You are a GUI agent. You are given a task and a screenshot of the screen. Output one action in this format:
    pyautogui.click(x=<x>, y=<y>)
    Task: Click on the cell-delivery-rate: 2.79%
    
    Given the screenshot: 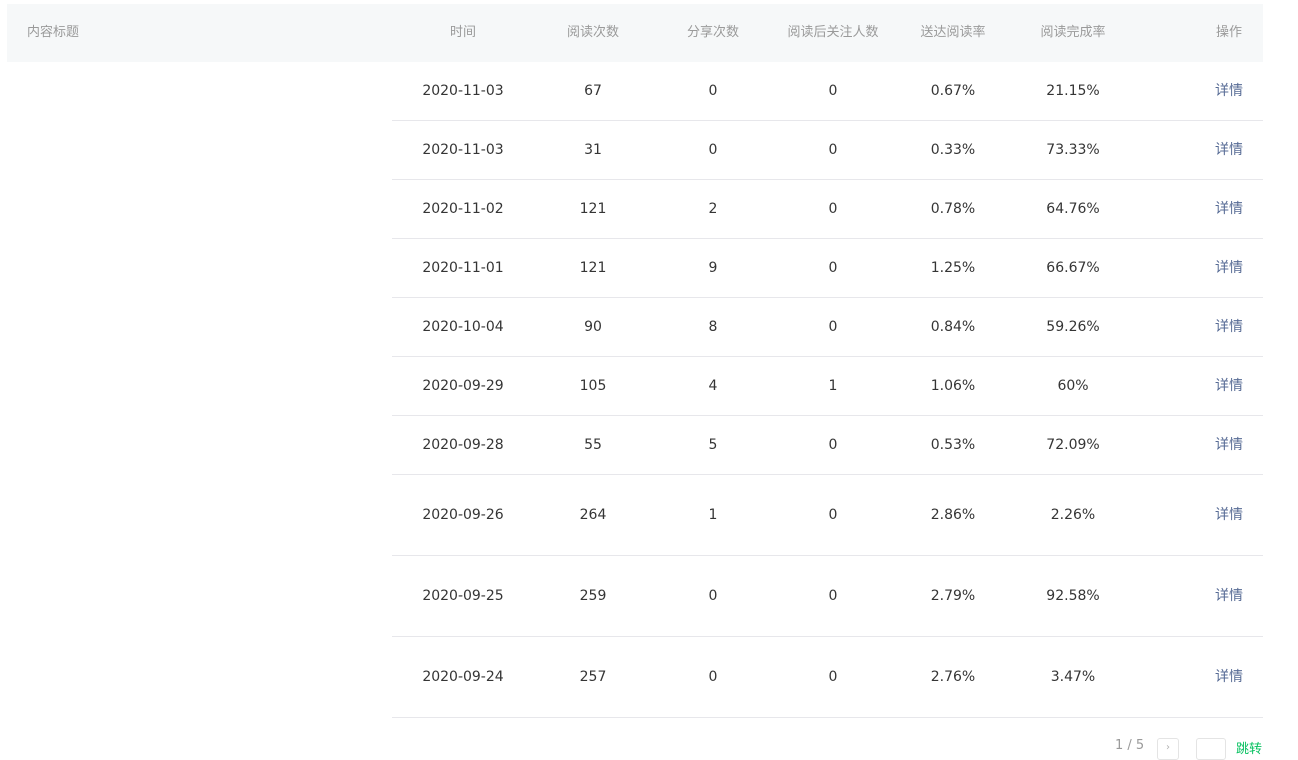 What is the action you would take?
    pyautogui.click(x=953, y=596)
    